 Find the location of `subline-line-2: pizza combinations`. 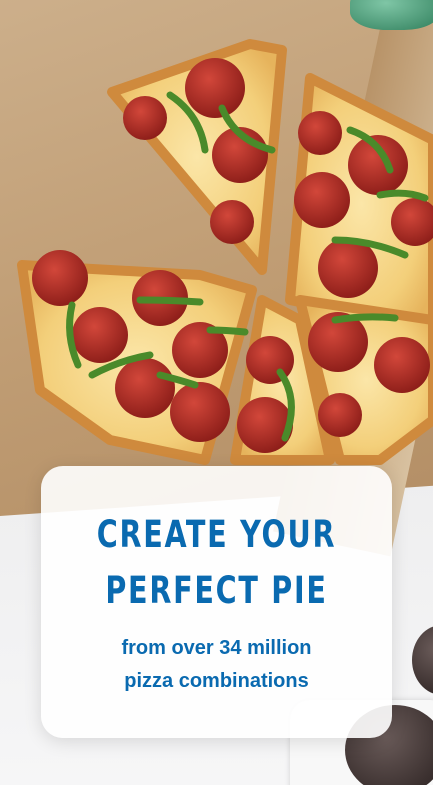

subline-line-2: pizza combinations is located at coordinates (216, 681).